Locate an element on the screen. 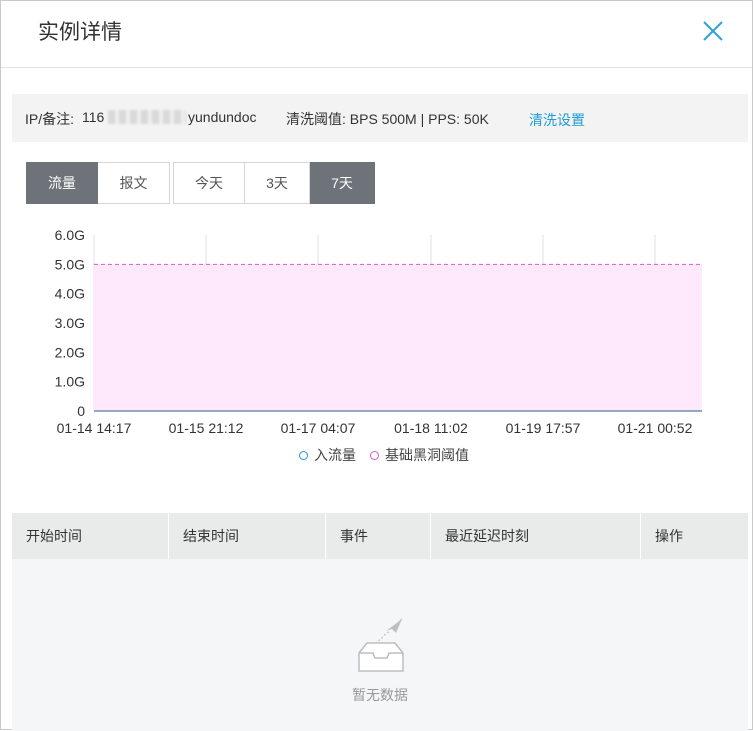 This screenshot has width=753, height=731. legend-inbound: 入流量 is located at coordinates (327, 455).